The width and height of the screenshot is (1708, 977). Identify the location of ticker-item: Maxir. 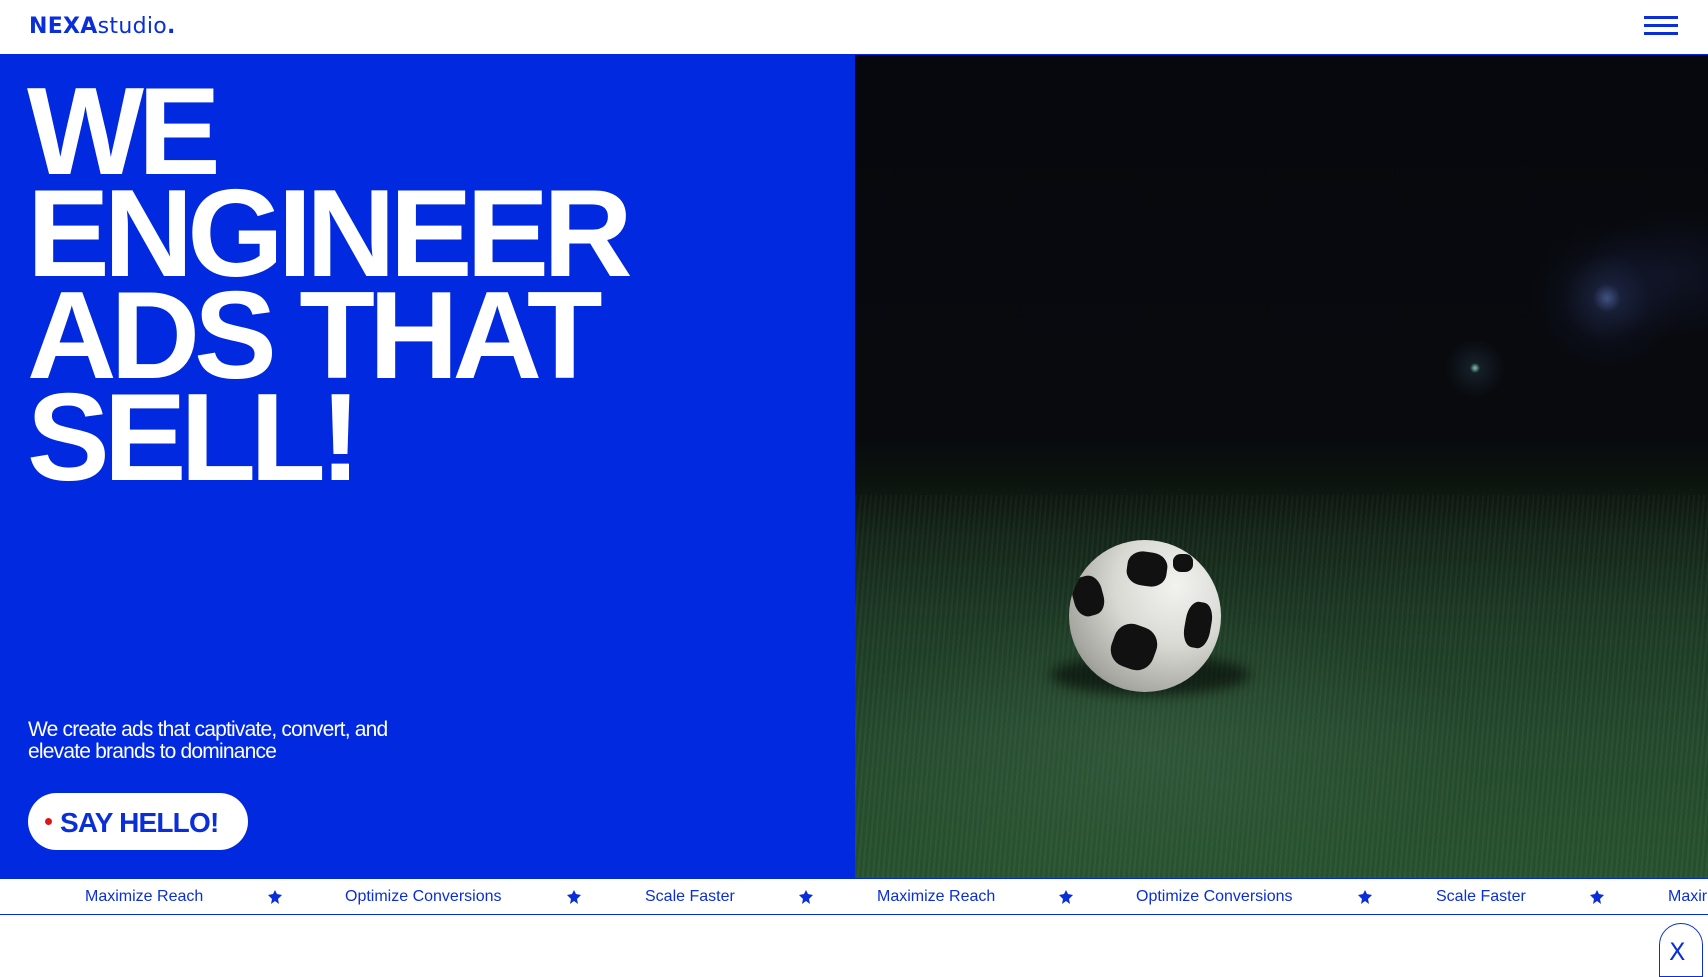
(1688, 896).